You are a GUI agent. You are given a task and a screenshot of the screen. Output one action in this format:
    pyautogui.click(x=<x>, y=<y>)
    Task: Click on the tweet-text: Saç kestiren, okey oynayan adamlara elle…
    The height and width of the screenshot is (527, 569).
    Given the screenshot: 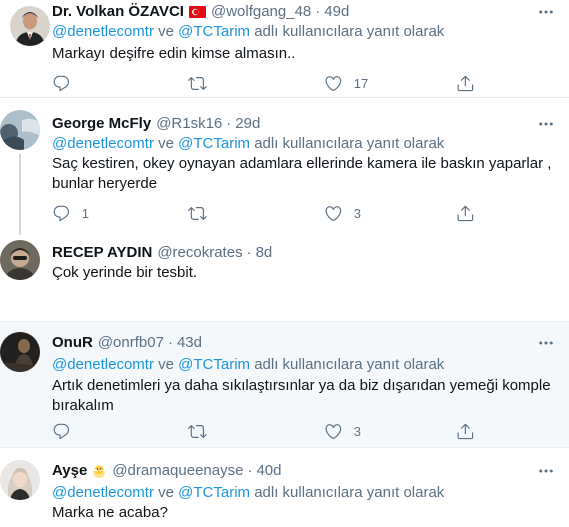 What is the action you would take?
    pyautogui.click(x=302, y=173)
    